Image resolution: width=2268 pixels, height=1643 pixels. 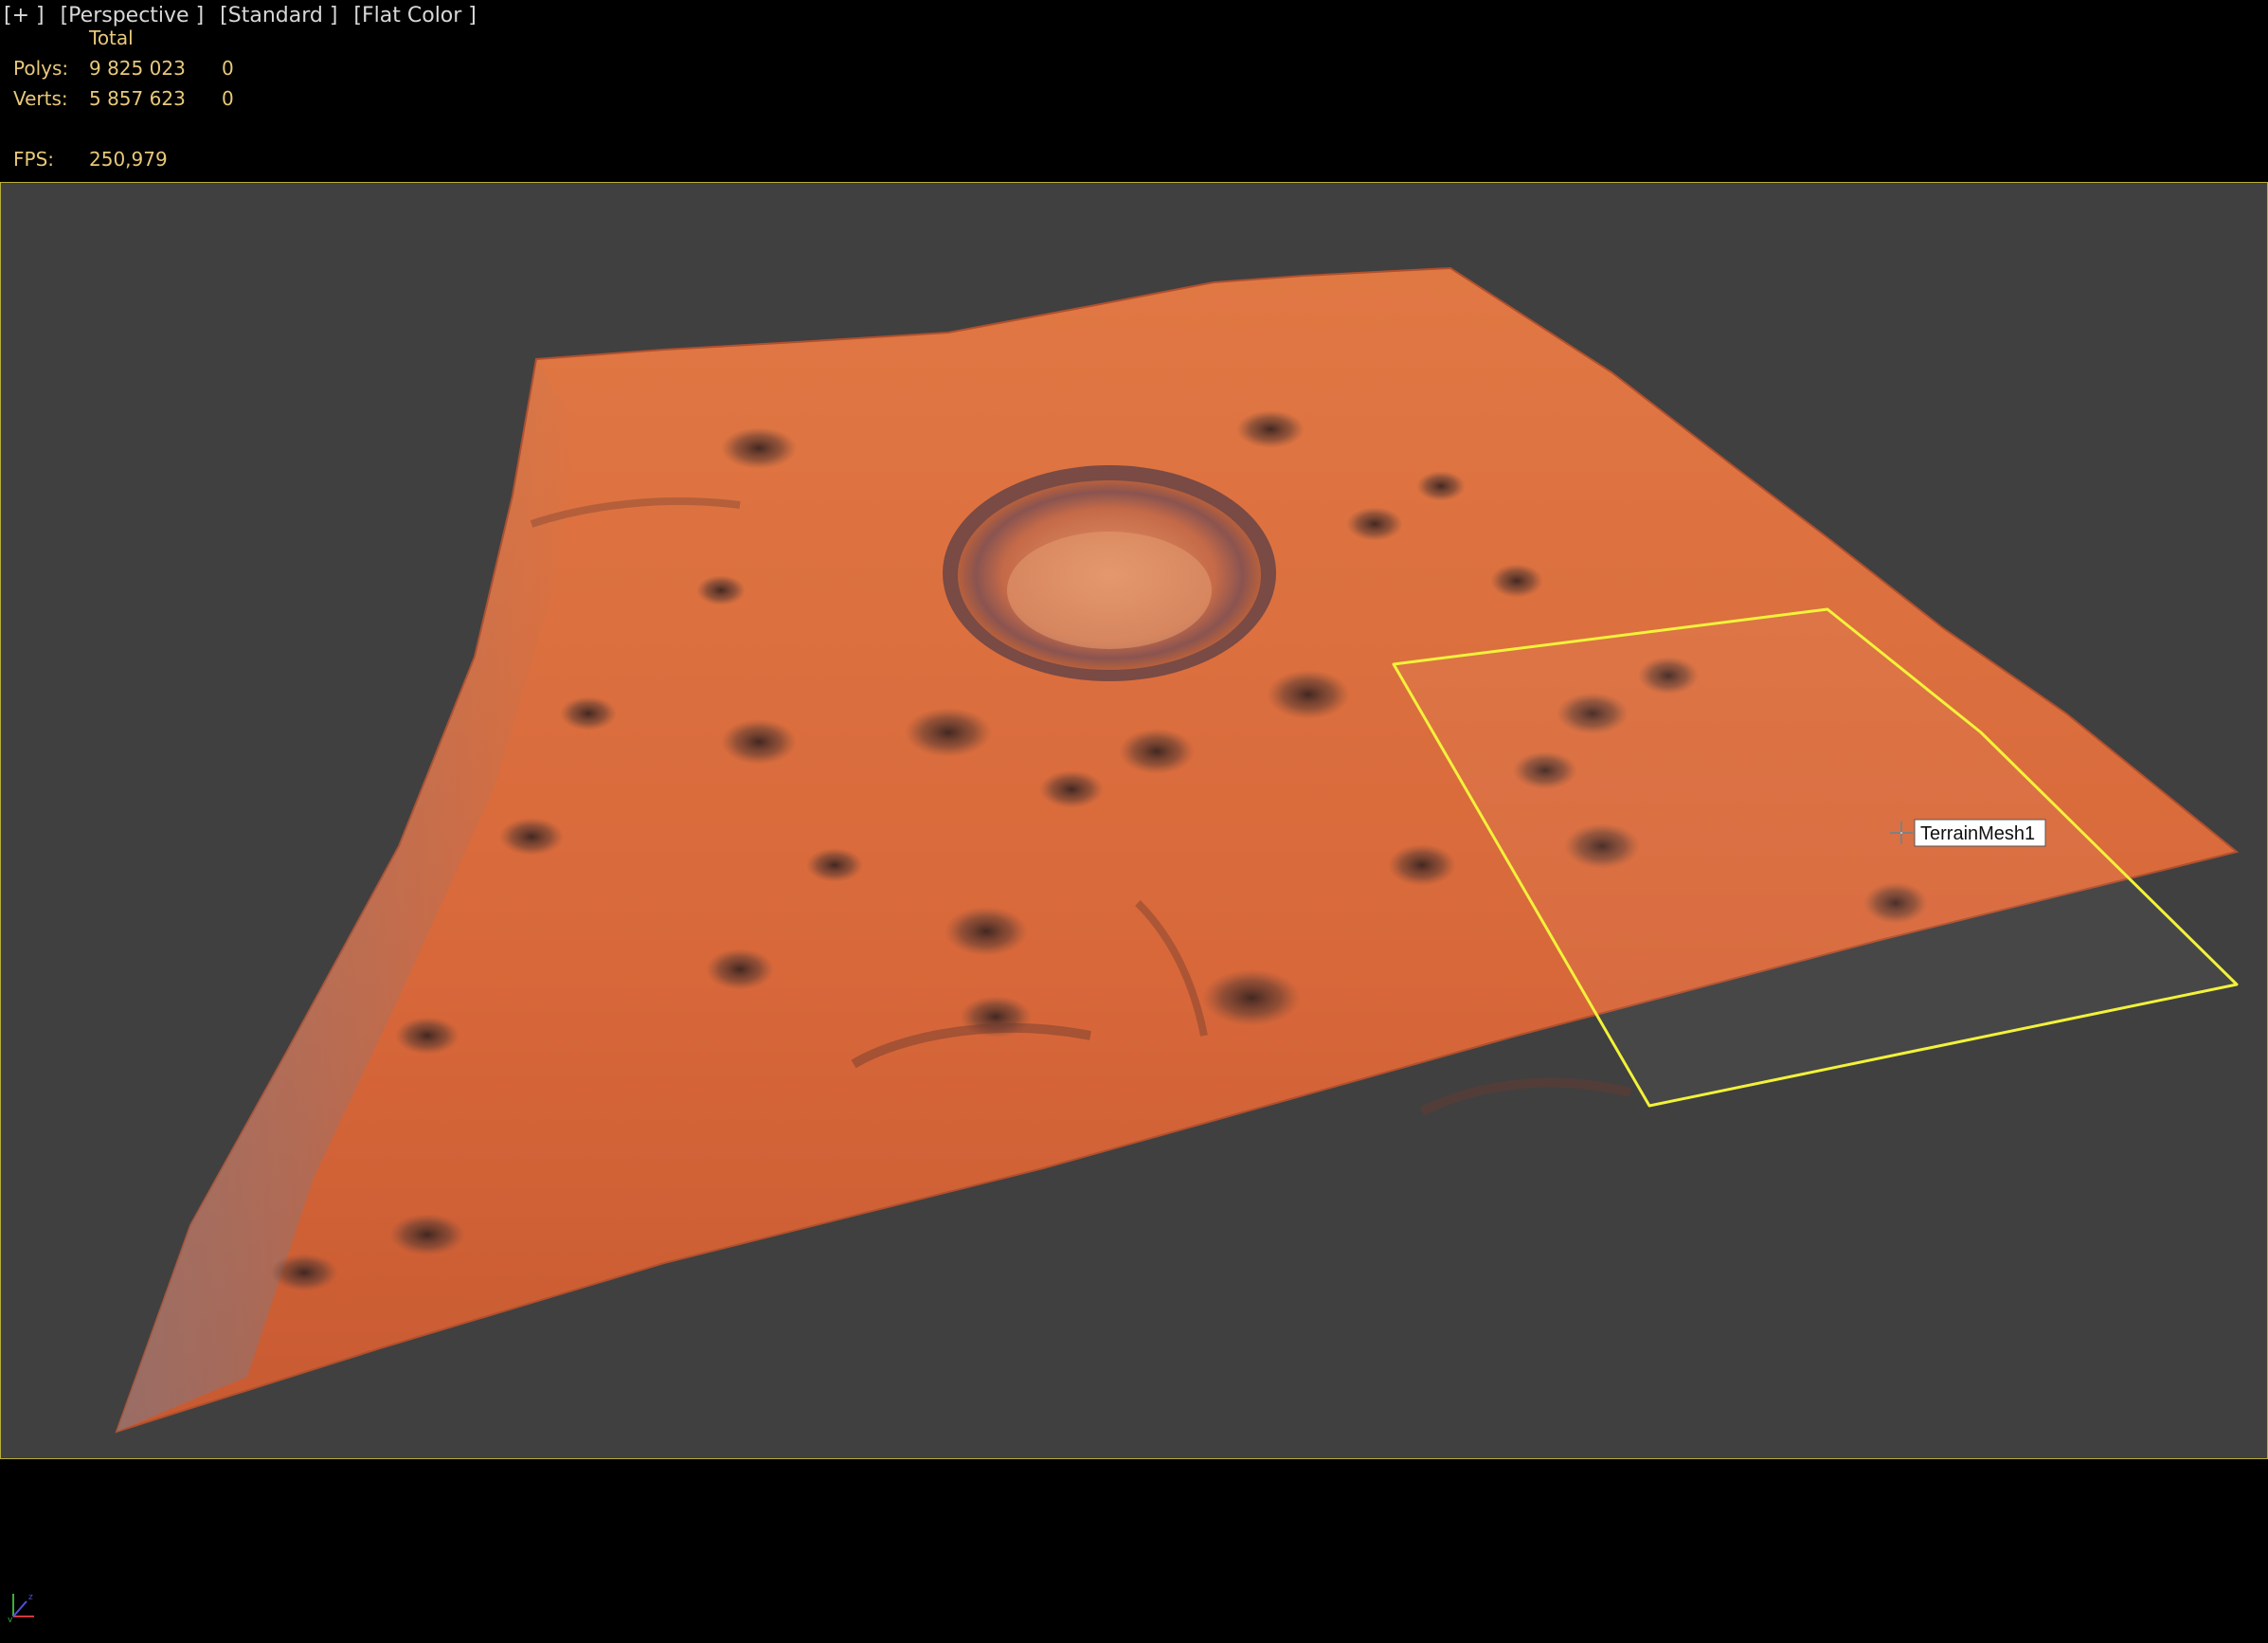 I want to click on crater, so click(x=1109, y=573).